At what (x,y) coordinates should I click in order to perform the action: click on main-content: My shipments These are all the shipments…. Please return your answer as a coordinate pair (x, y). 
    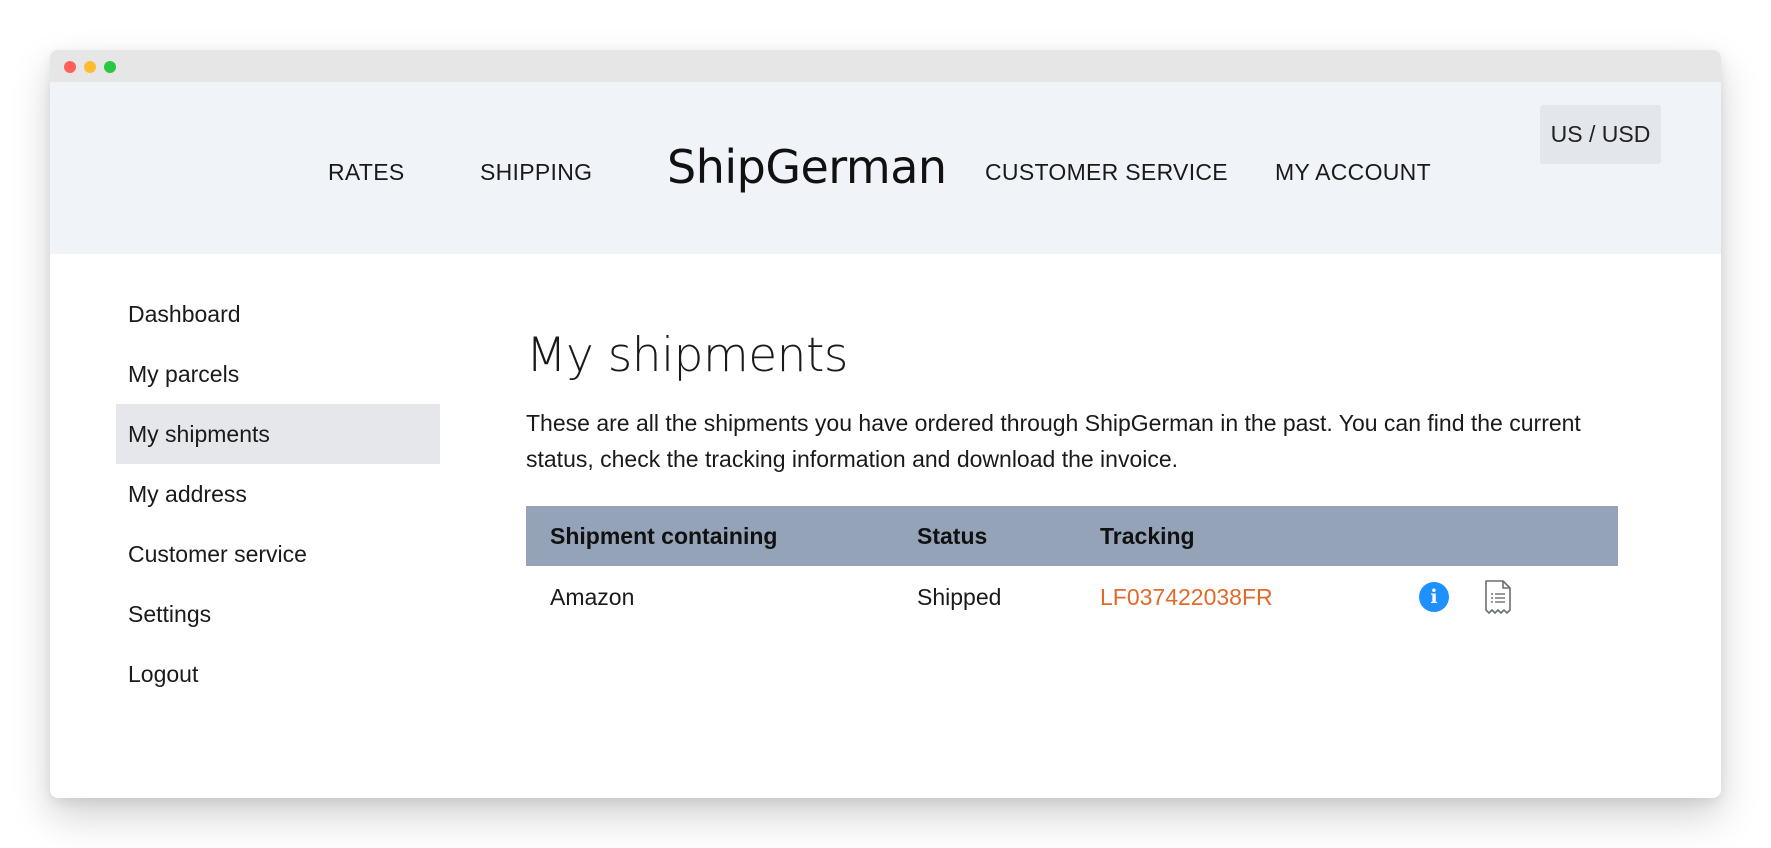
    Looking at the image, I should click on (1072, 402).